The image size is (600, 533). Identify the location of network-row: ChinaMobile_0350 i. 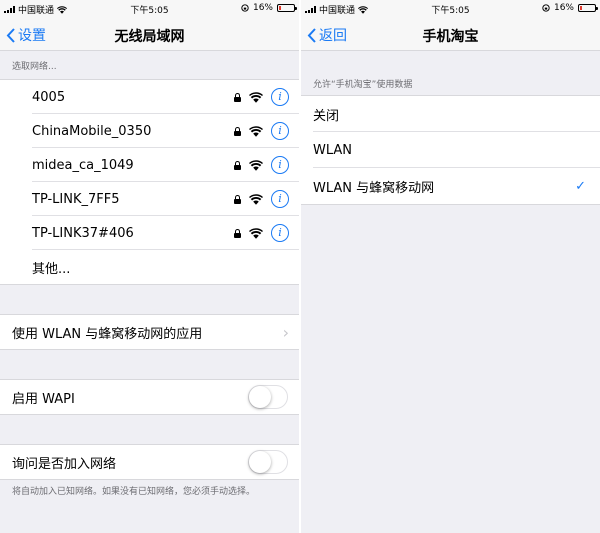
(149, 131).